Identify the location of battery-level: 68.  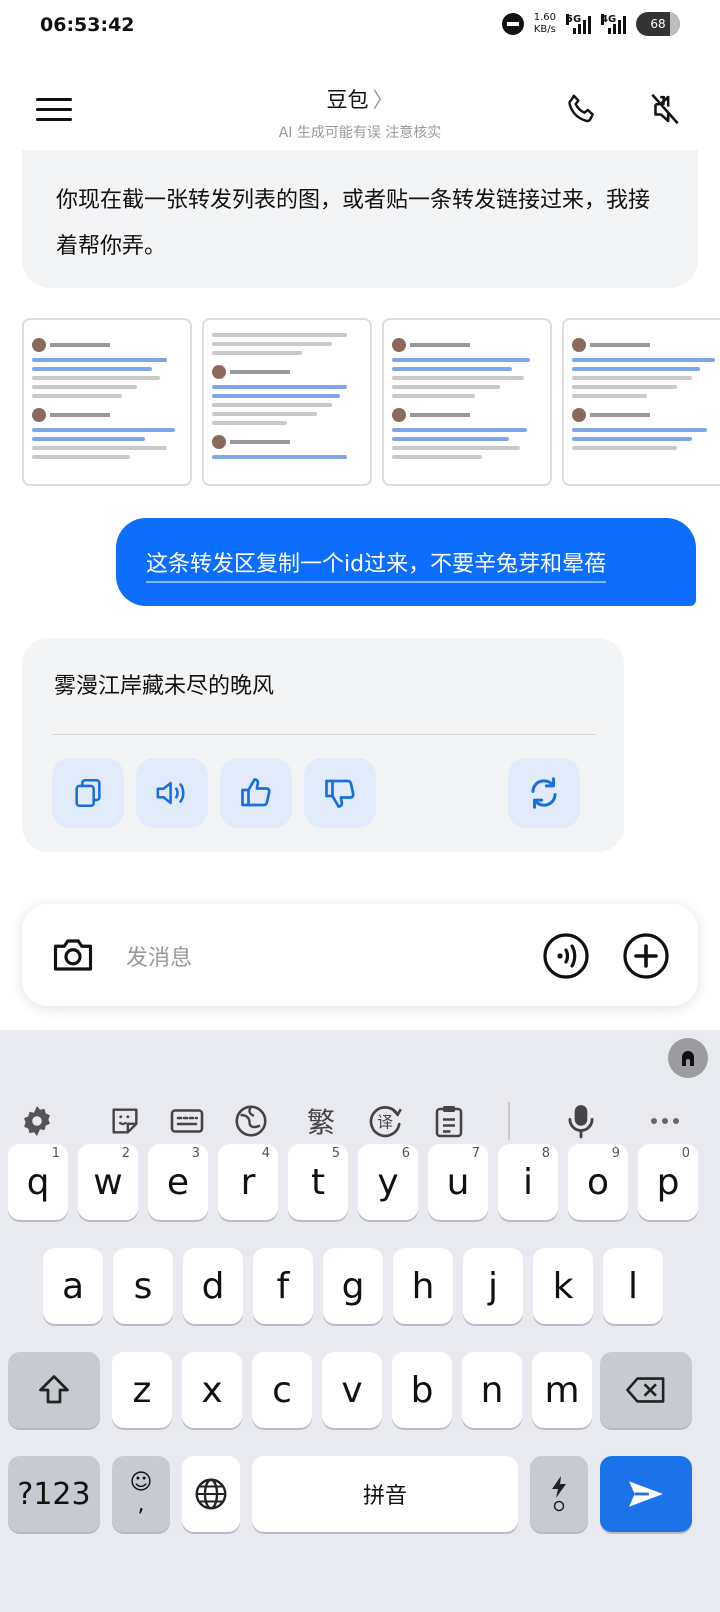
(658, 24).